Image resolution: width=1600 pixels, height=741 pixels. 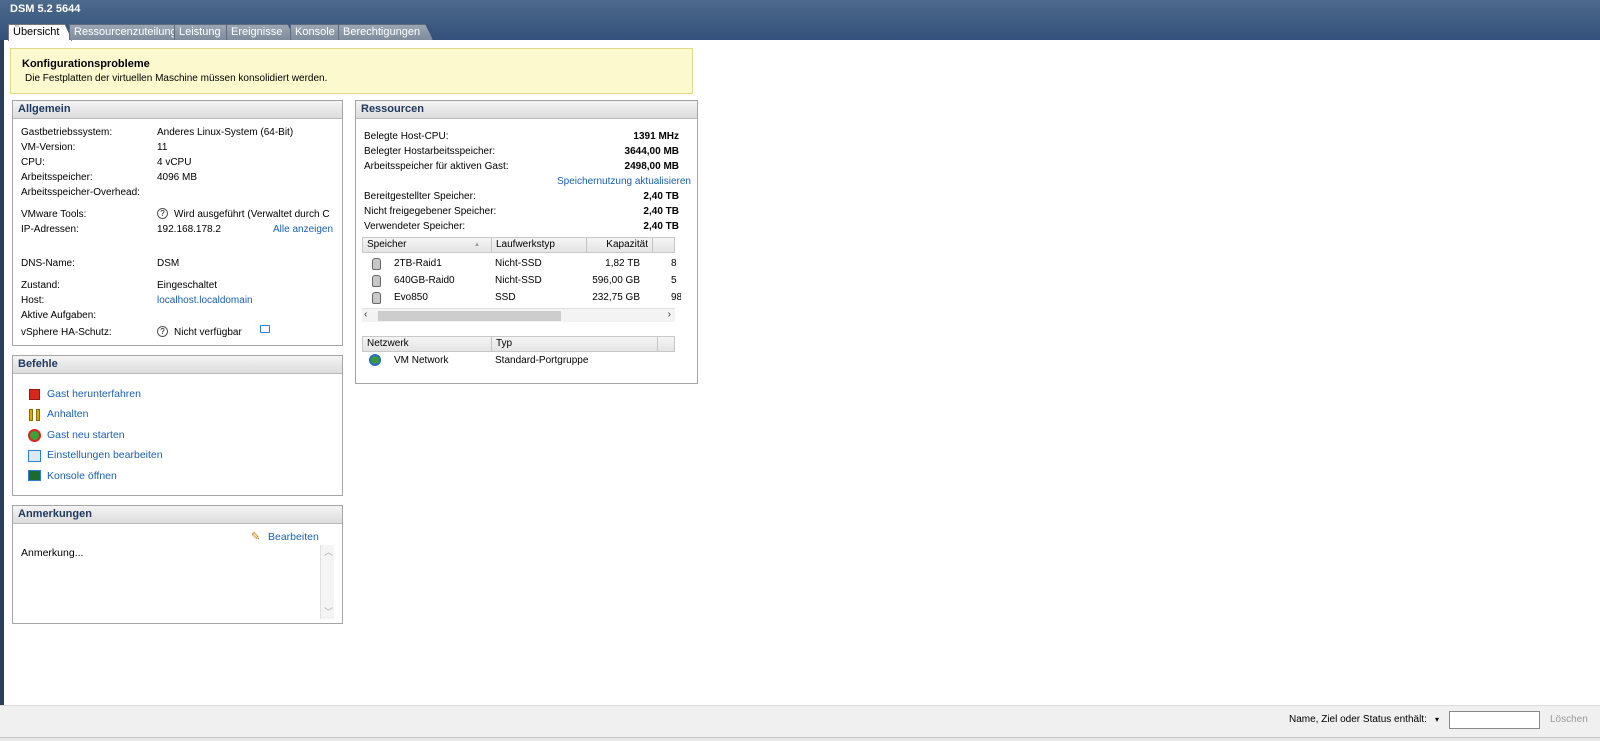 I want to click on res-value-active-guest: 2498,00 MB, so click(x=651, y=166).